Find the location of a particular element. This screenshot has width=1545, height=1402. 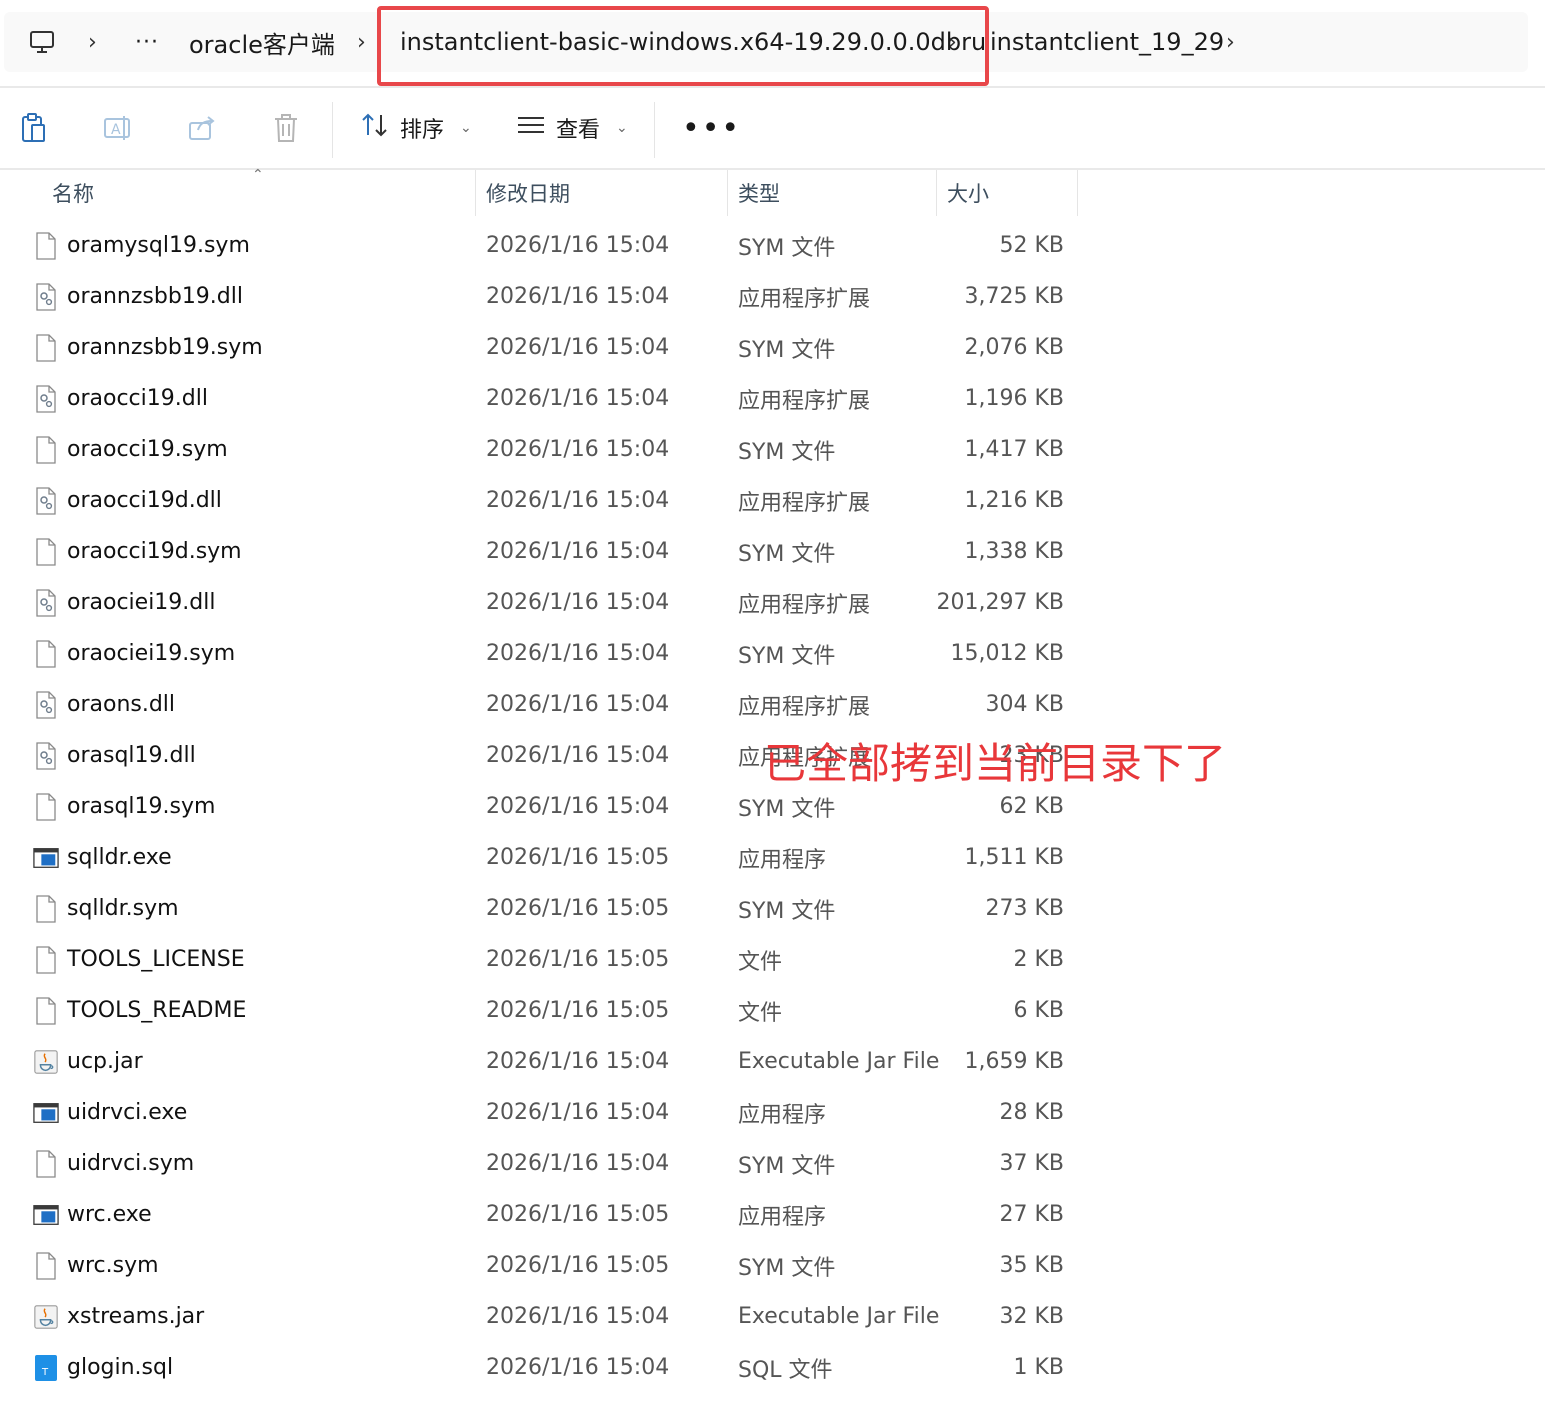

file-row: uidrvci.exe 2026/1/16 15:04 应用程序 28 KB is located at coordinates (550, 1112).